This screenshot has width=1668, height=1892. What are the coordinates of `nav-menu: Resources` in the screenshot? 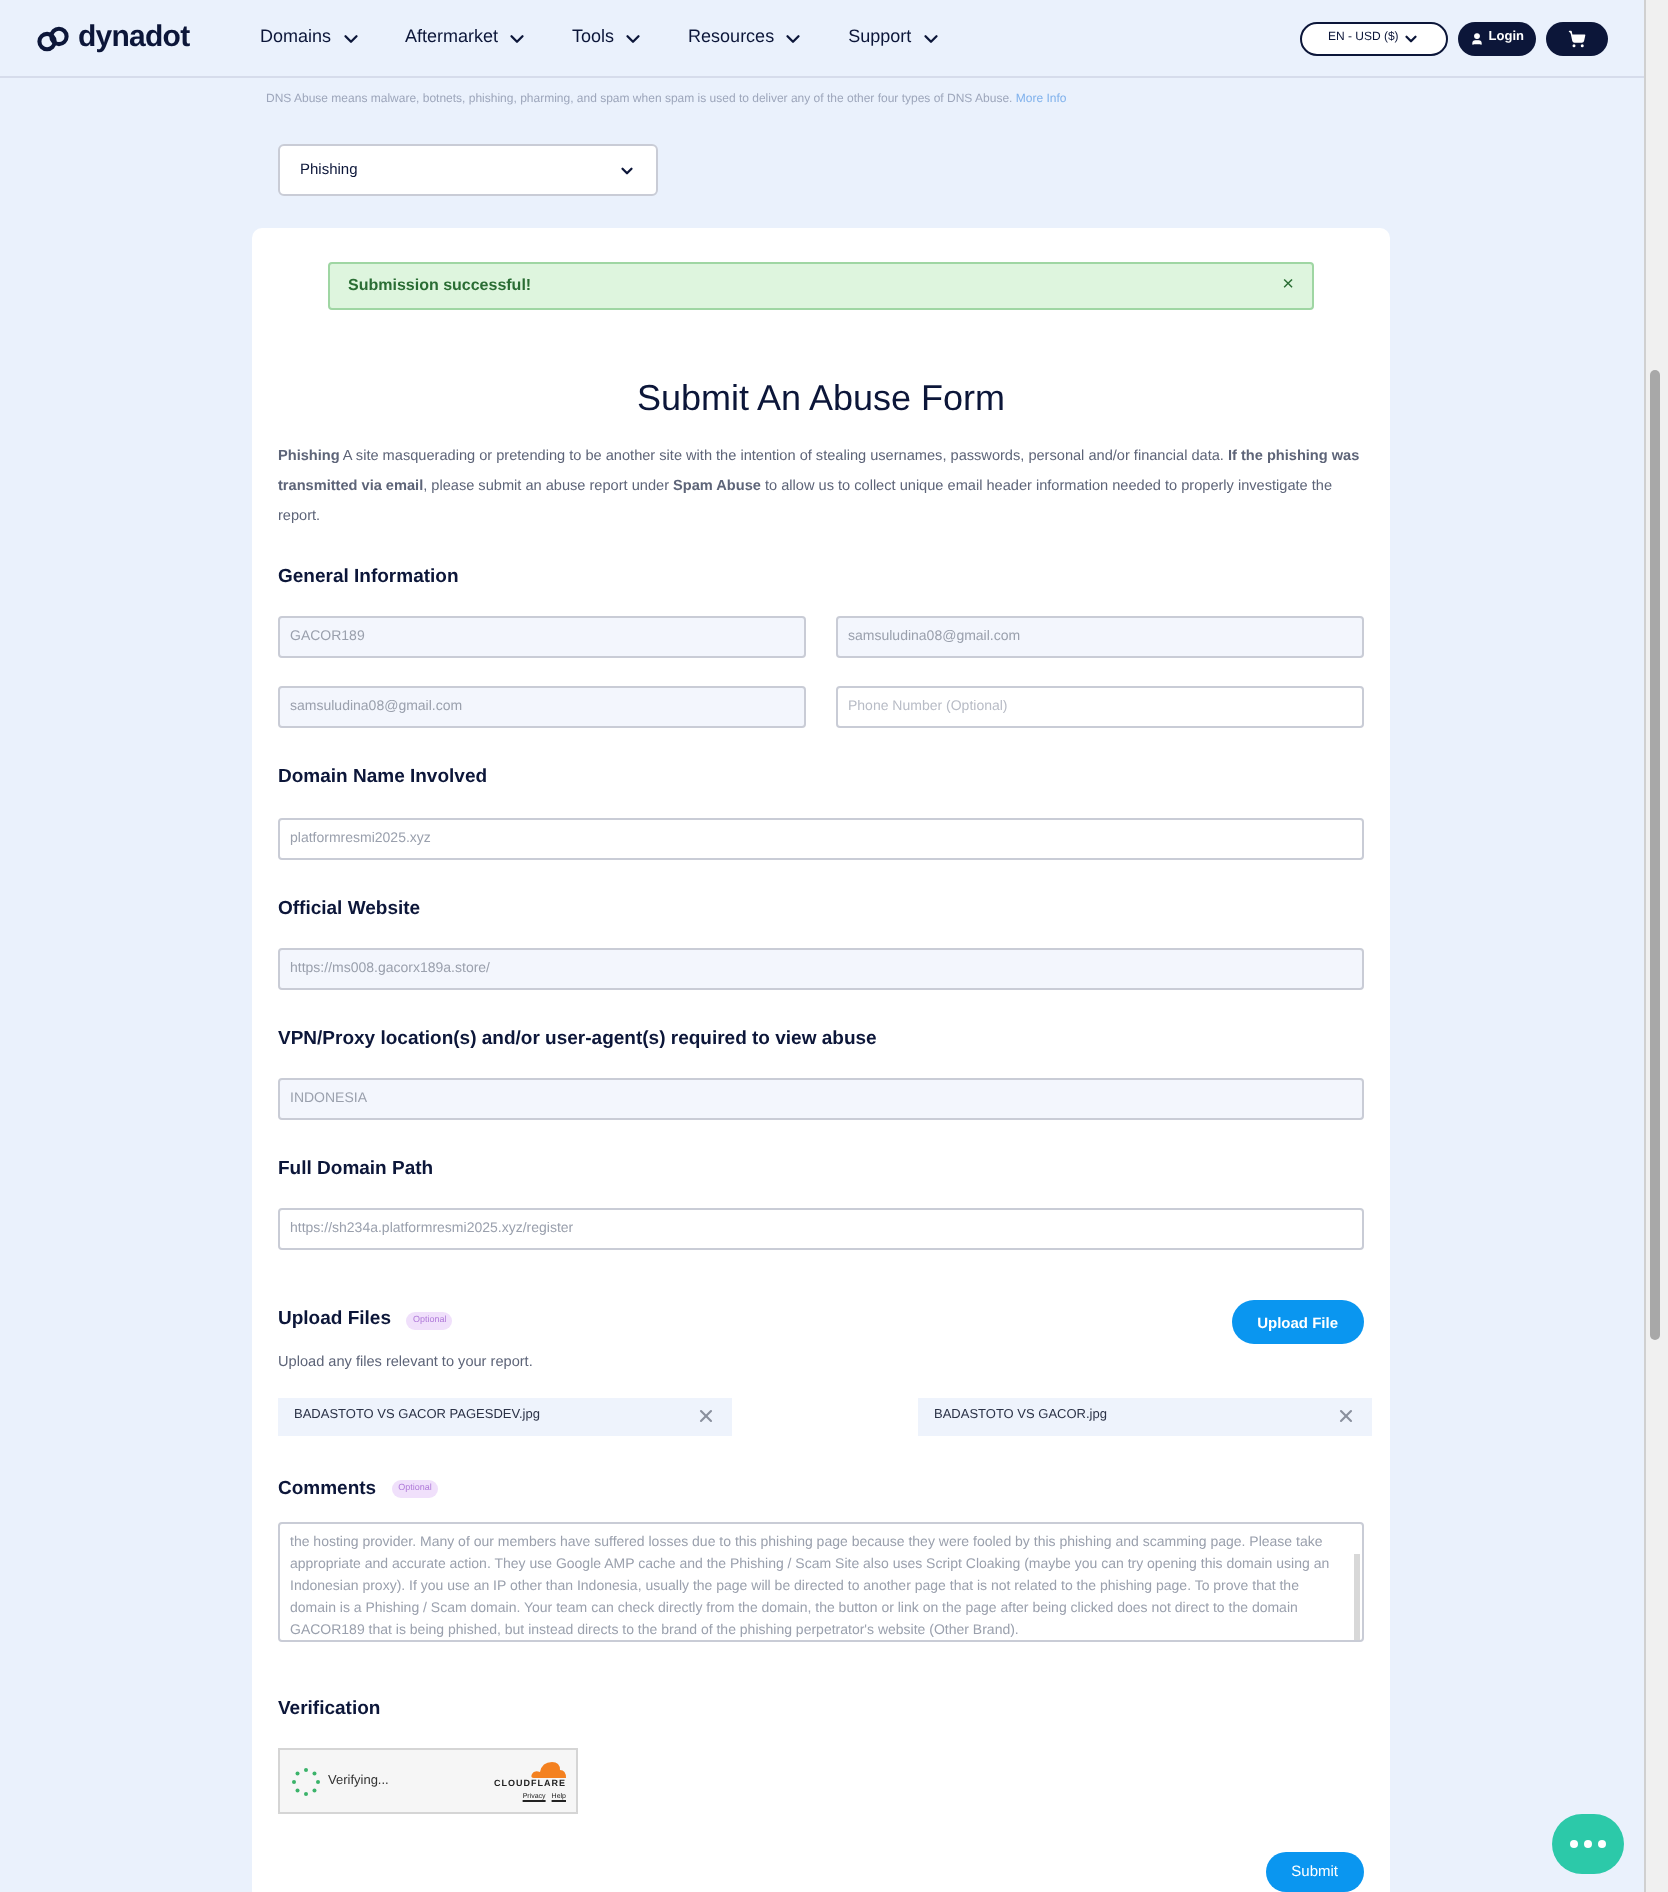 It's located at (746, 38).